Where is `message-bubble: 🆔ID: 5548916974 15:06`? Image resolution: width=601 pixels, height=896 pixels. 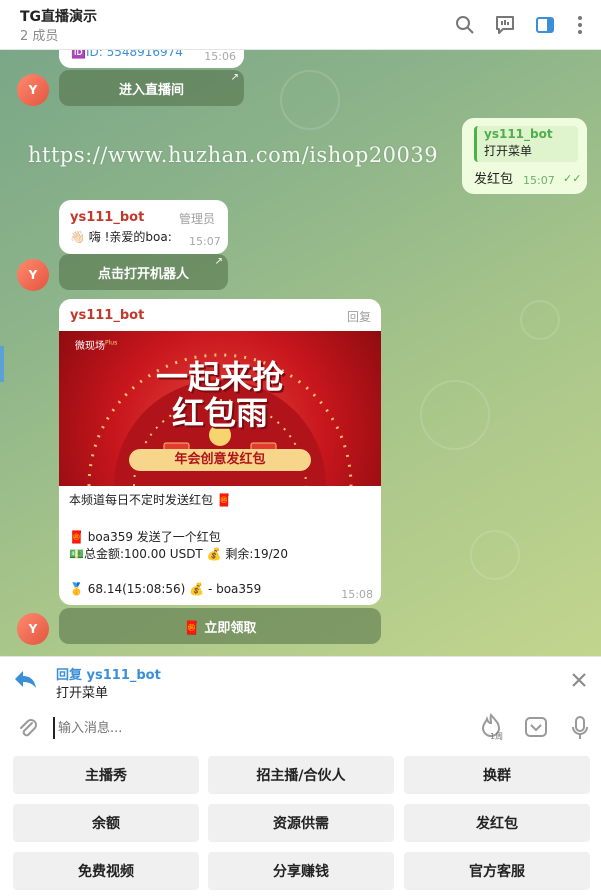 message-bubble: 🆔ID: 5548916974 15:06 is located at coordinates (151, 59).